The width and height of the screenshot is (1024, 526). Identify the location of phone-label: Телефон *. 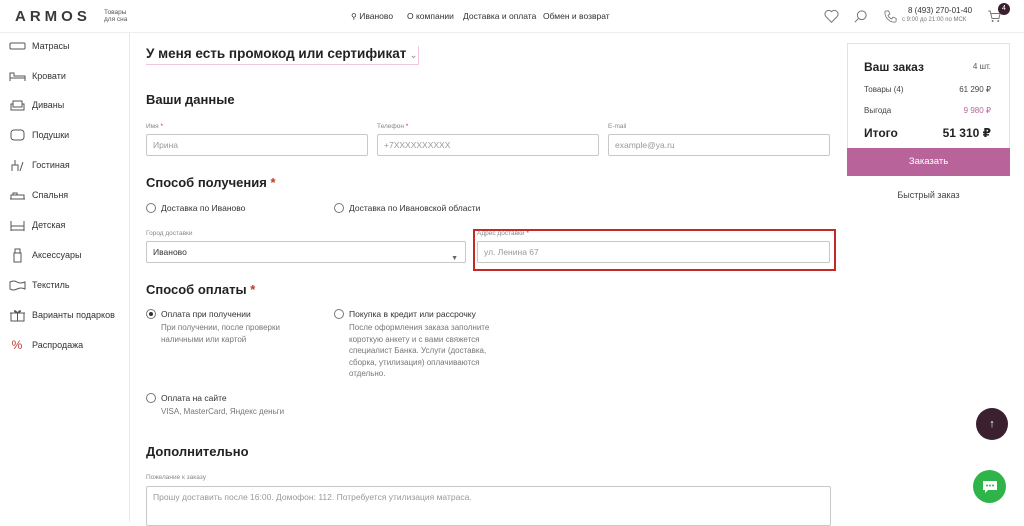
(393, 126).